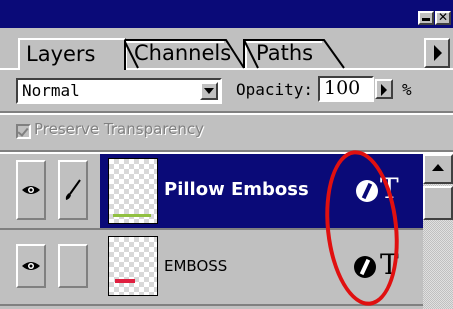 The image size is (453, 309). I want to click on layers-scrollbar, so click(438, 231).